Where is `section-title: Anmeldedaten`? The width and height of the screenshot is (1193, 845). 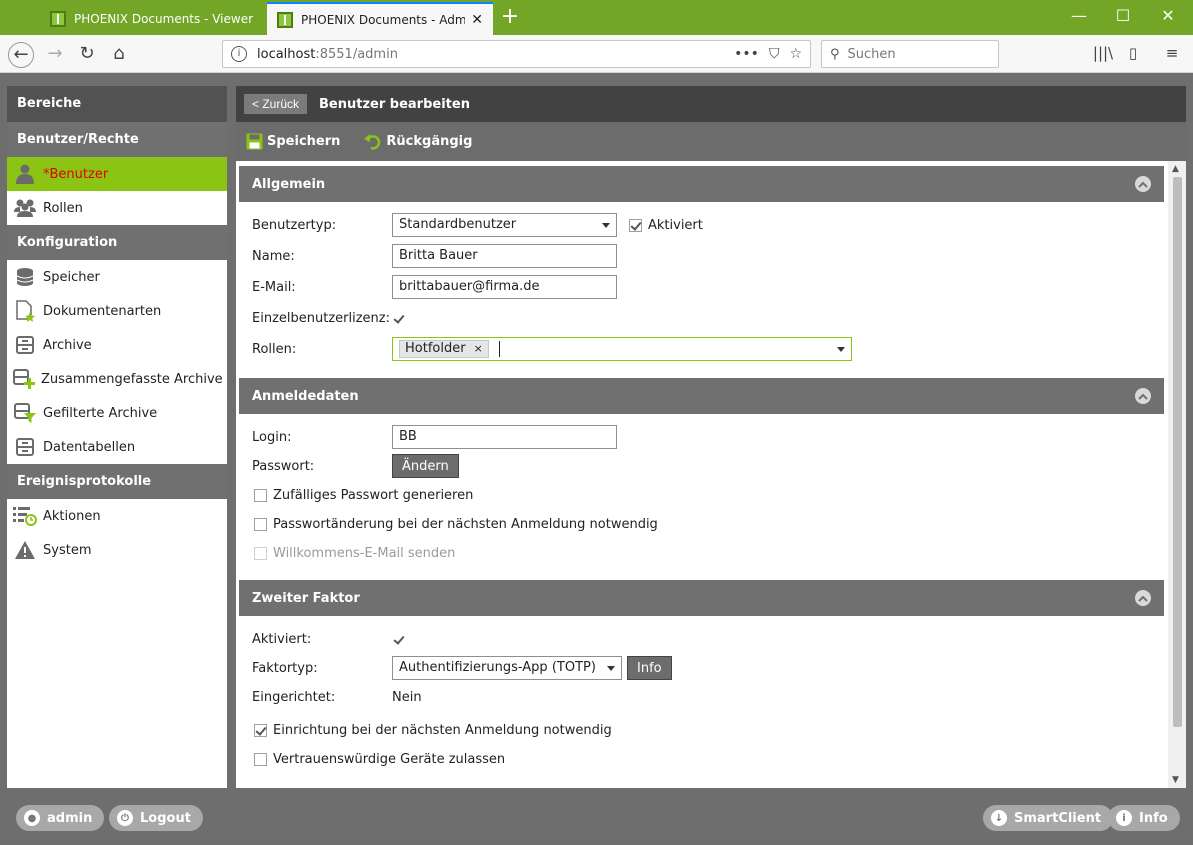 section-title: Anmeldedaten is located at coordinates (305, 396).